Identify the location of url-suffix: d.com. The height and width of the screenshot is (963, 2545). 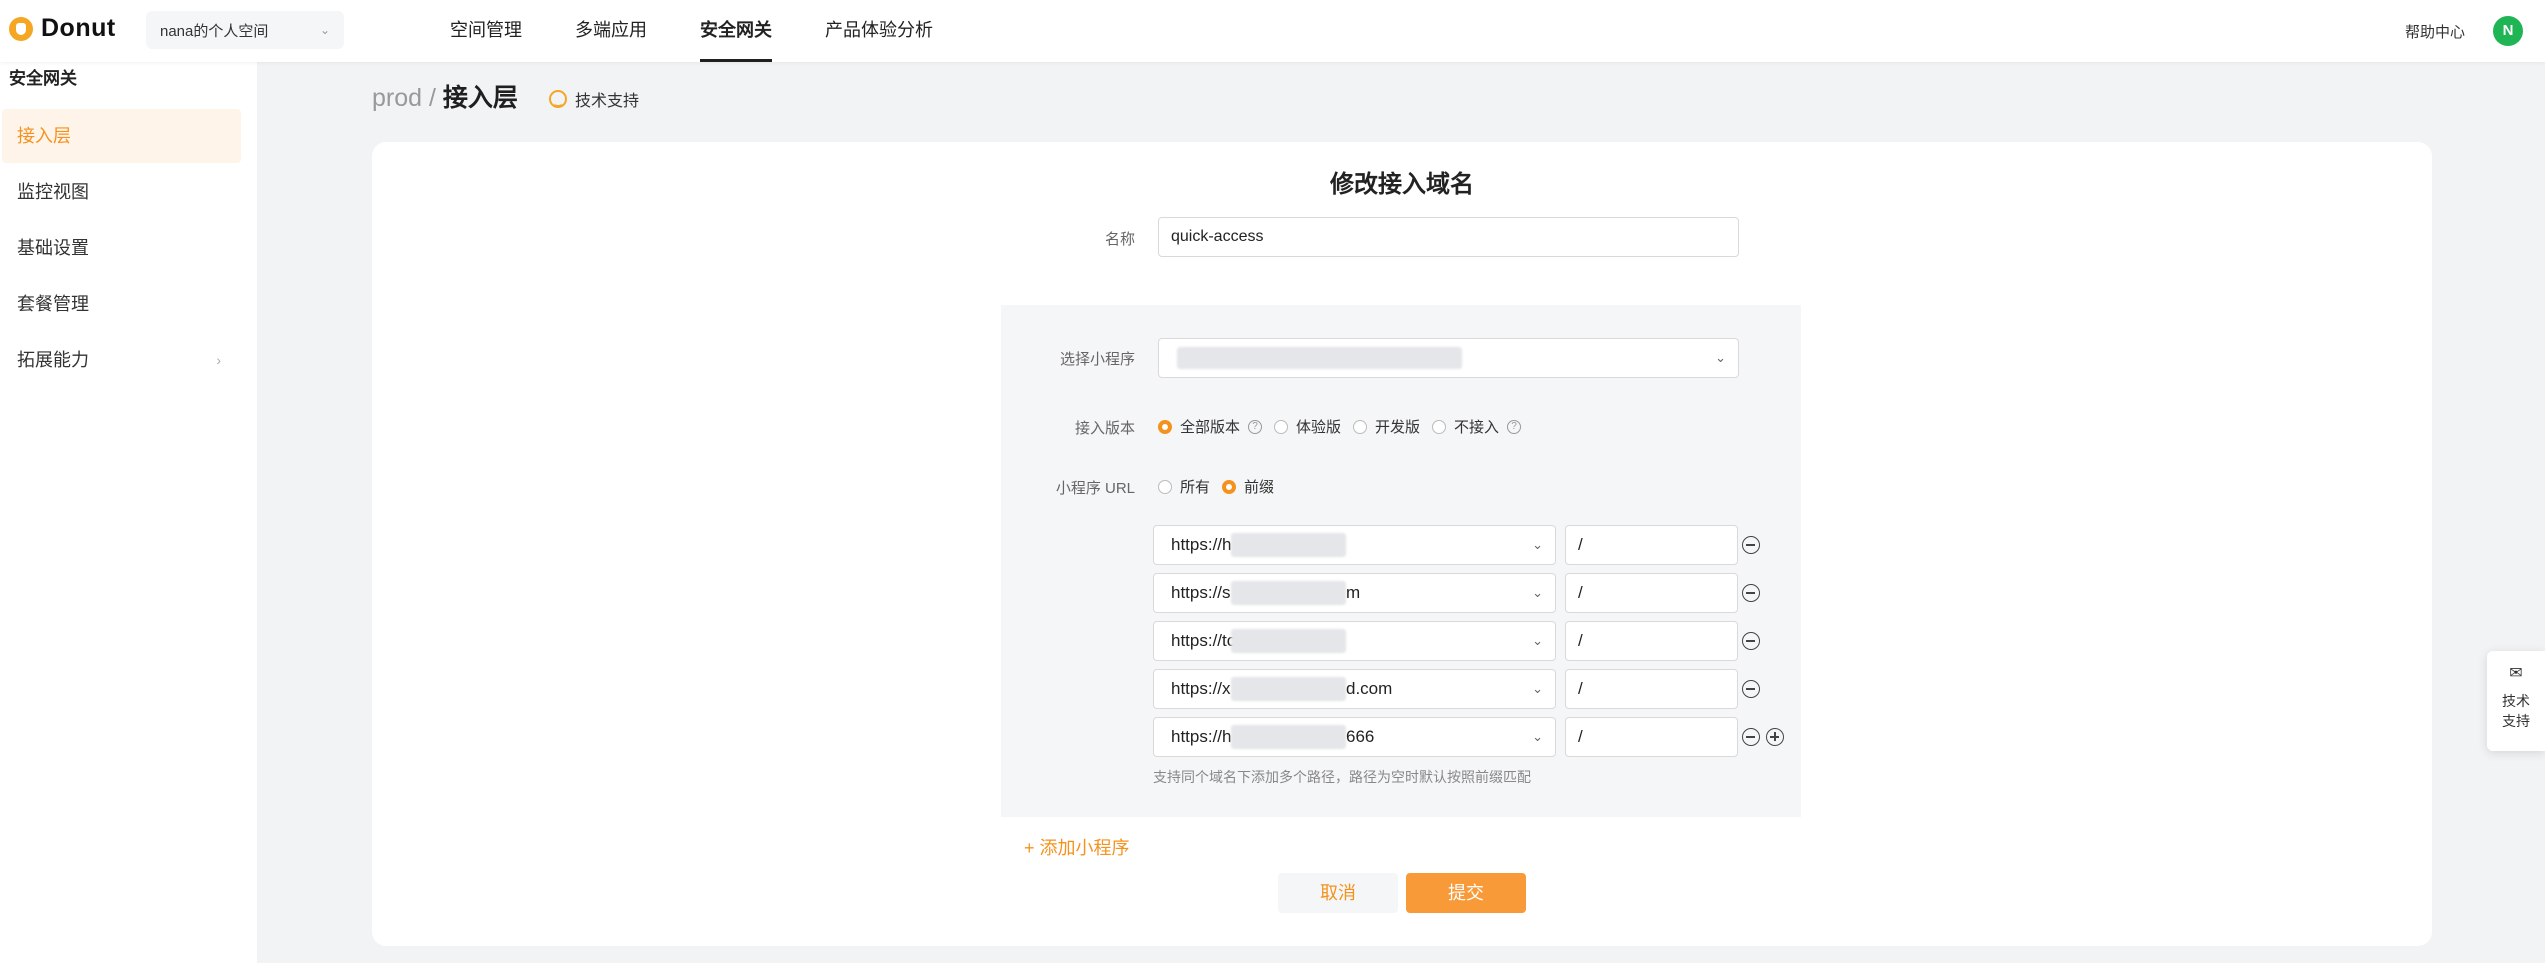
(1369, 688).